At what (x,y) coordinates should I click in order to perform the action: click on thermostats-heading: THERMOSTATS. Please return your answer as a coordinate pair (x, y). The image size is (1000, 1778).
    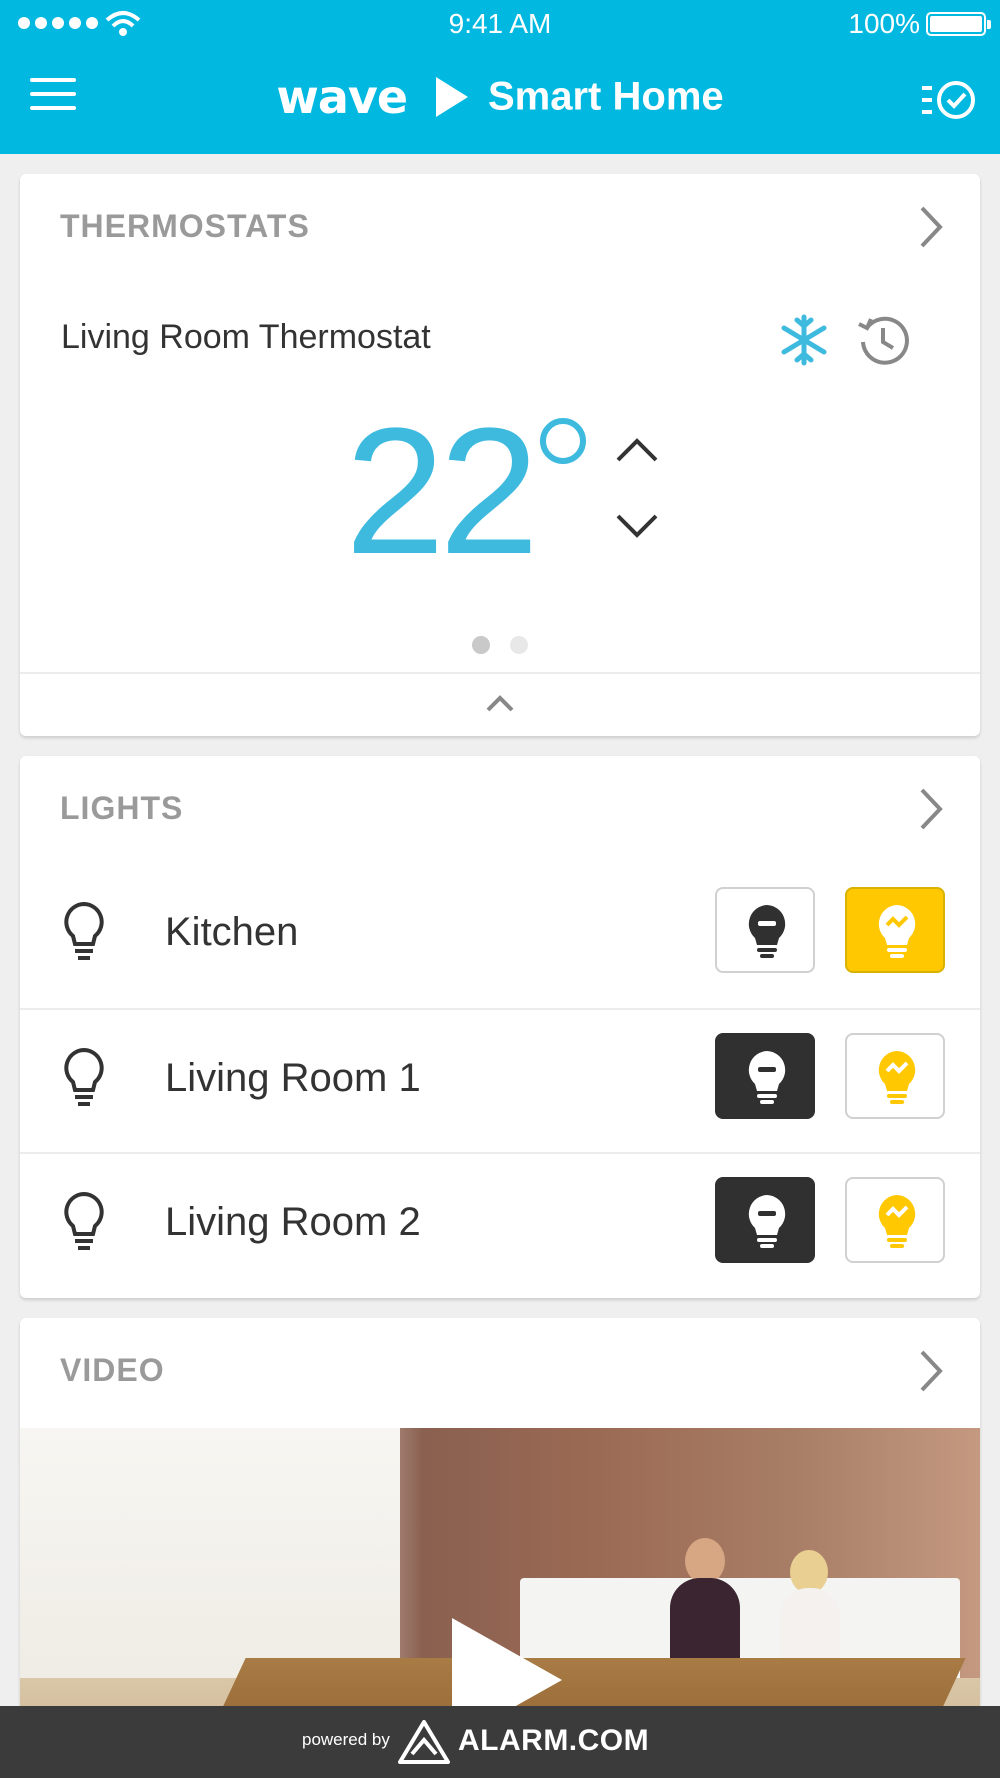
    Looking at the image, I should click on (185, 226).